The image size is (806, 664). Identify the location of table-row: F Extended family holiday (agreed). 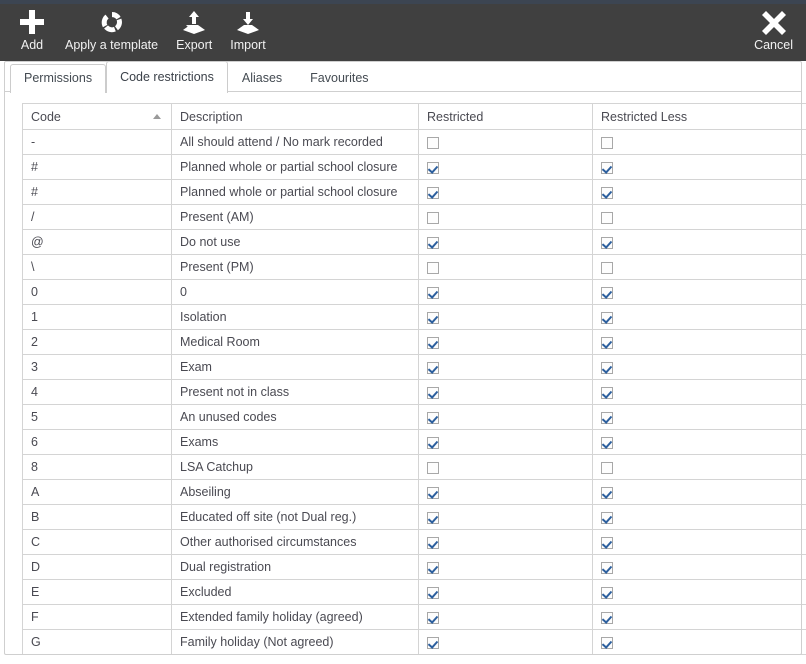
(414, 617).